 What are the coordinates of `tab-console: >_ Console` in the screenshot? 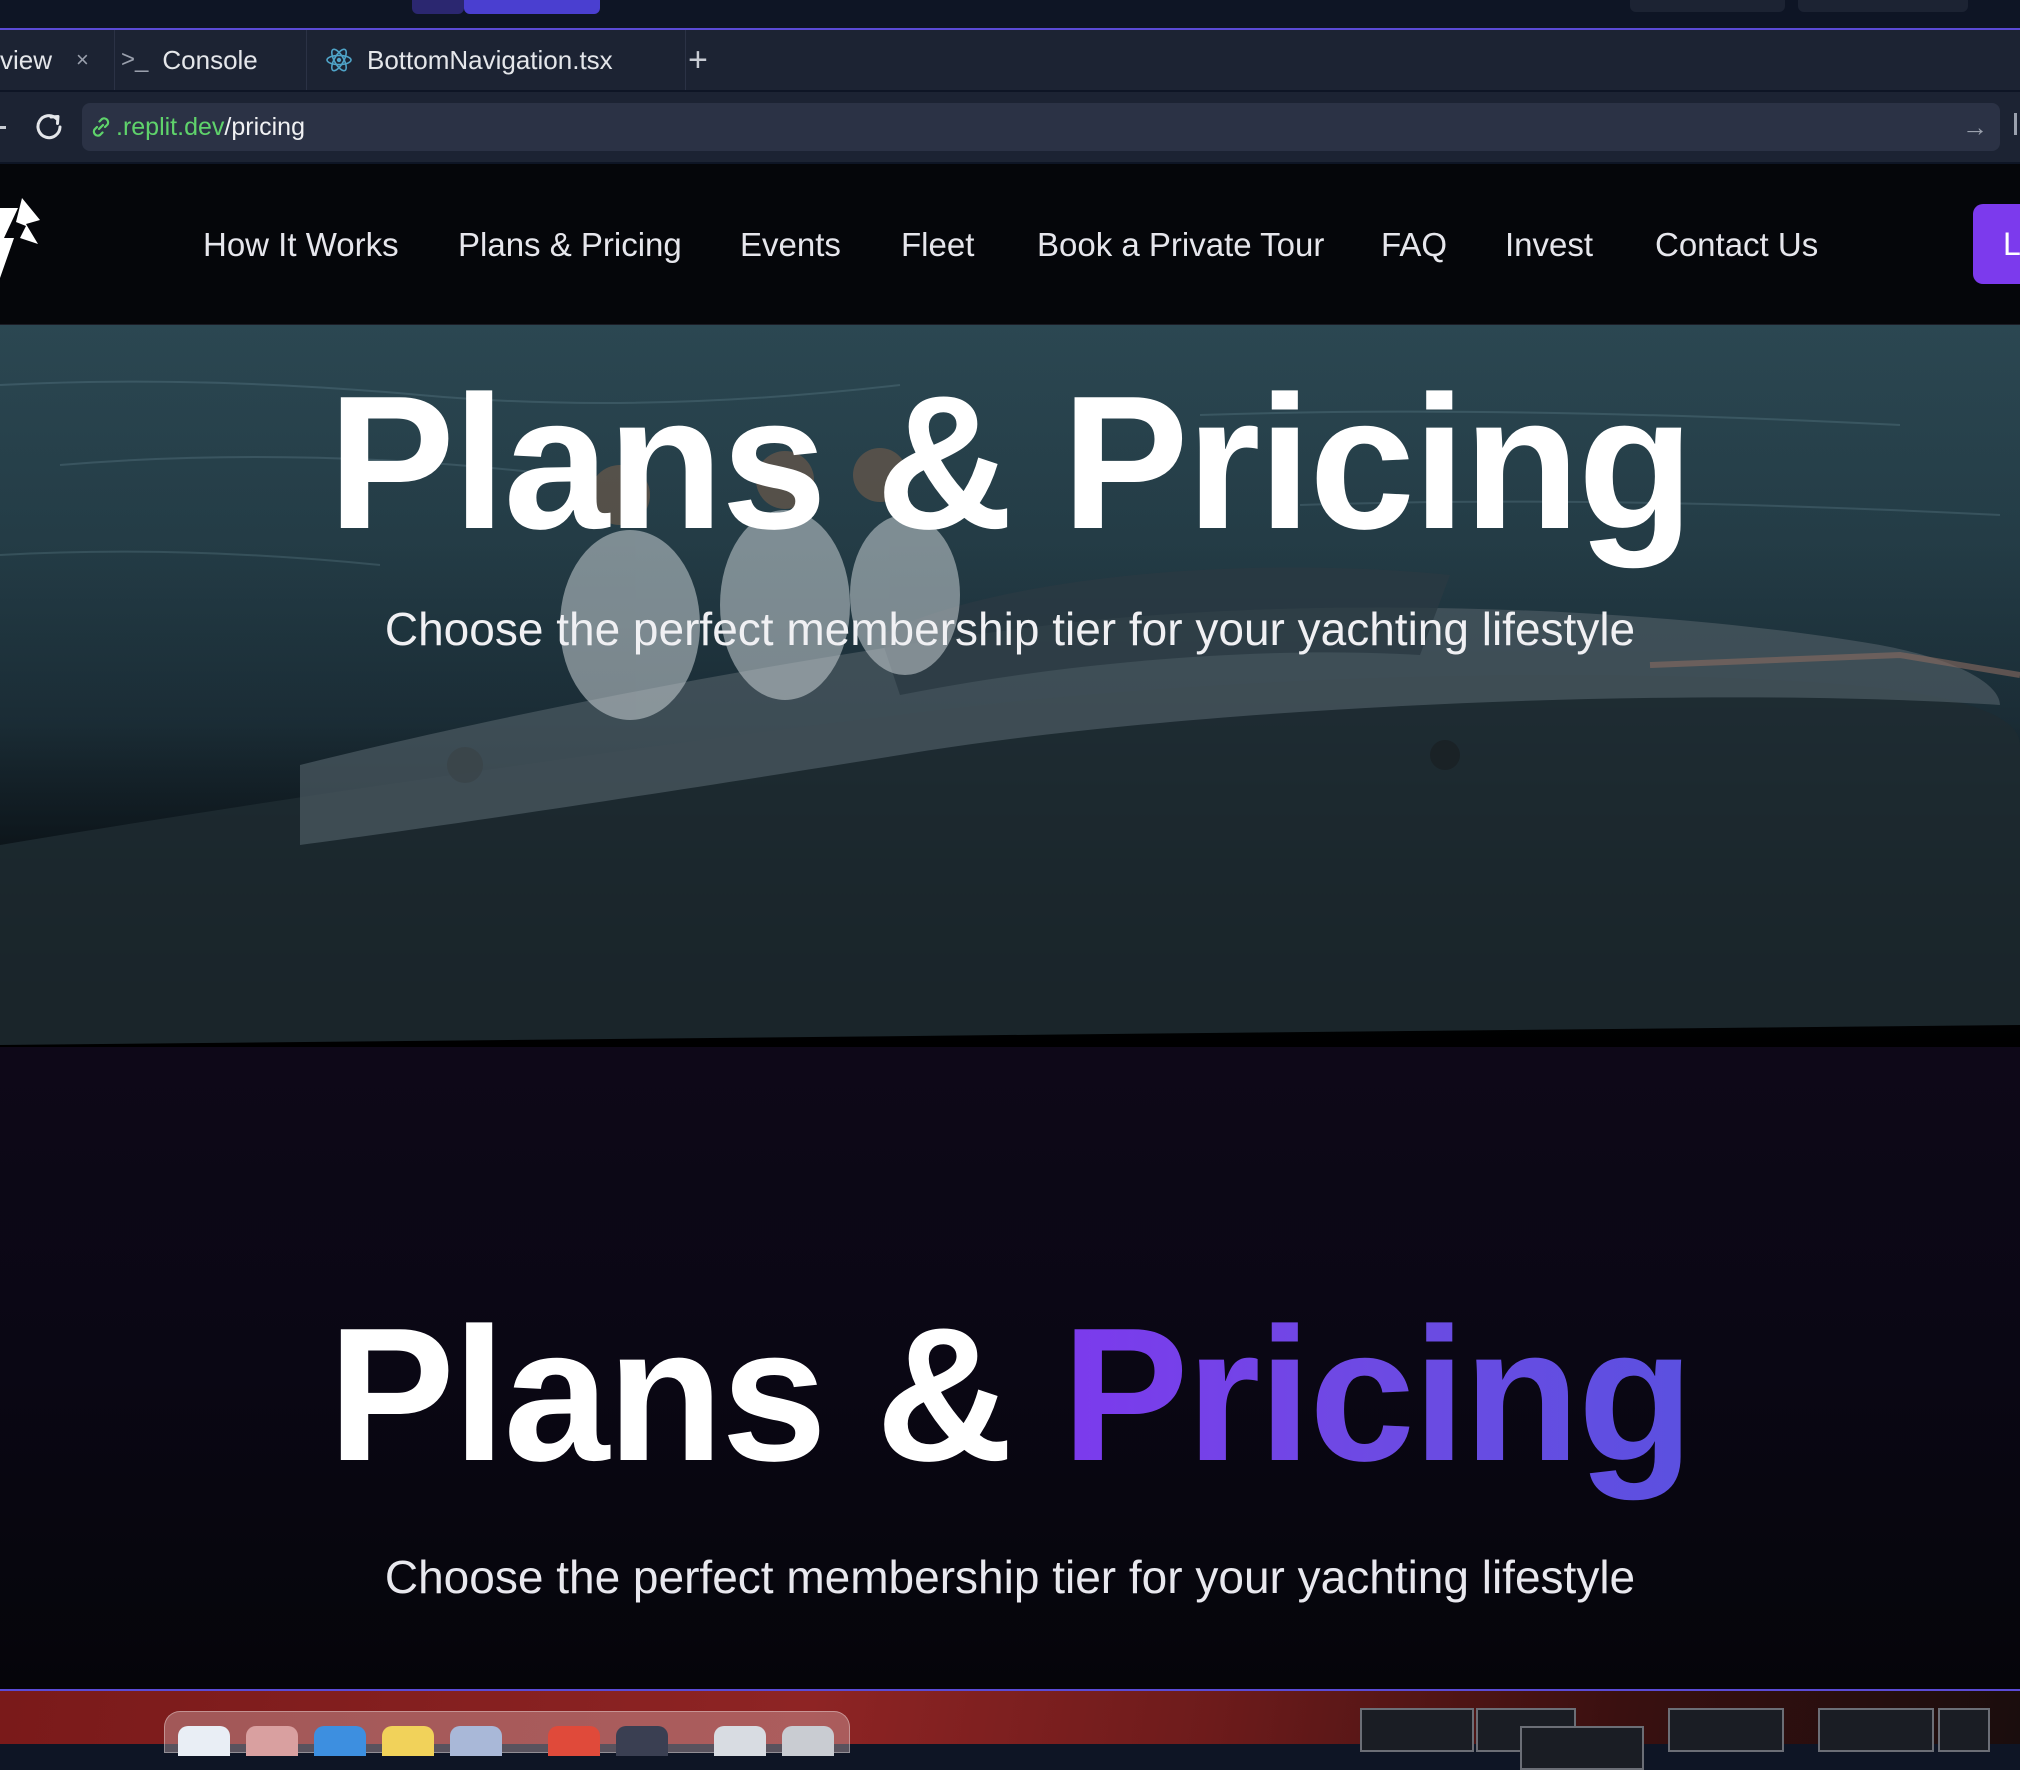 It's located at (212, 60).